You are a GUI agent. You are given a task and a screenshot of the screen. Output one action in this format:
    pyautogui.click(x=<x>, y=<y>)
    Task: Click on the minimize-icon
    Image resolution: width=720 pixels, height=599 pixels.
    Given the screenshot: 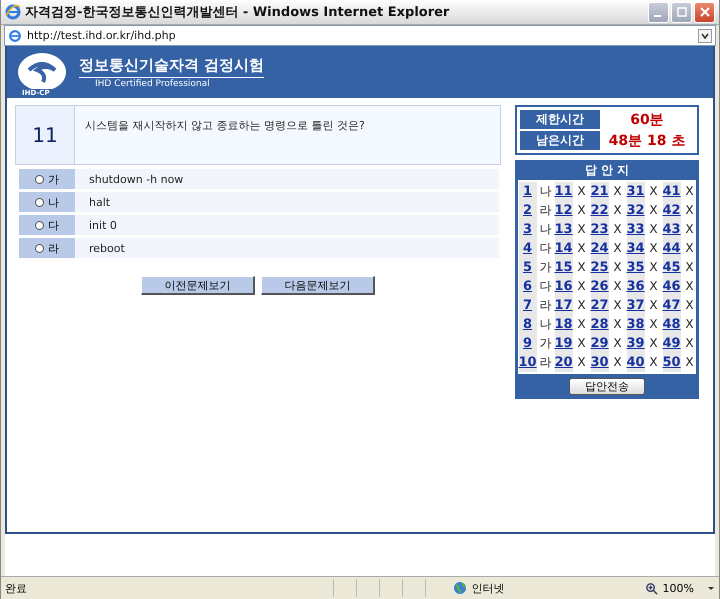 What is the action you would take?
    pyautogui.click(x=657, y=16)
    